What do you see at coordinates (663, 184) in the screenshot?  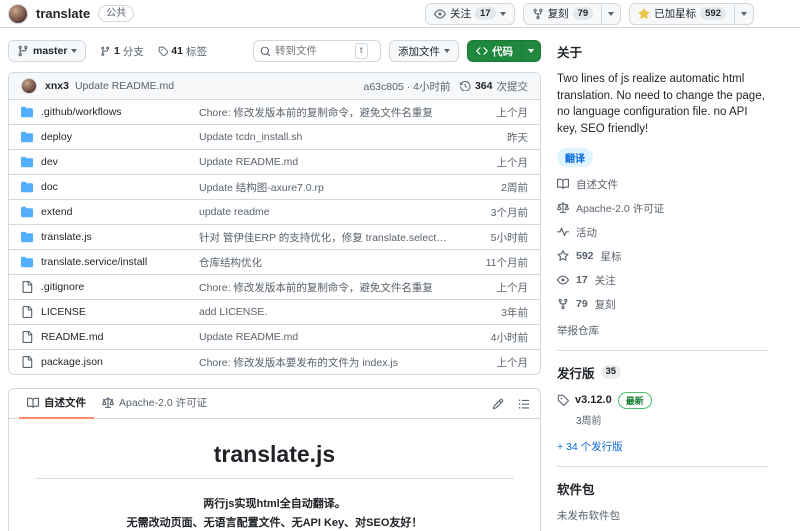 I see `sidebar-meta-item-book: 自述文件` at bounding box center [663, 184].